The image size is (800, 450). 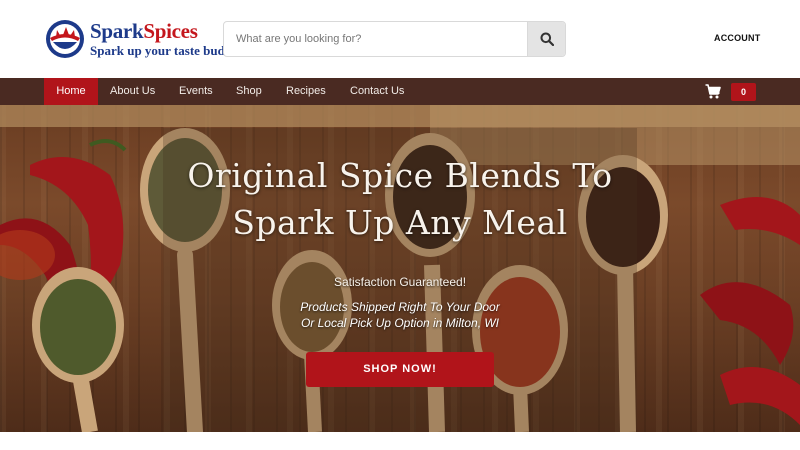 I want to click on hero-pickup-text: Or Local Pick Up Option in Milton, WI, so click(x=400, y=323).